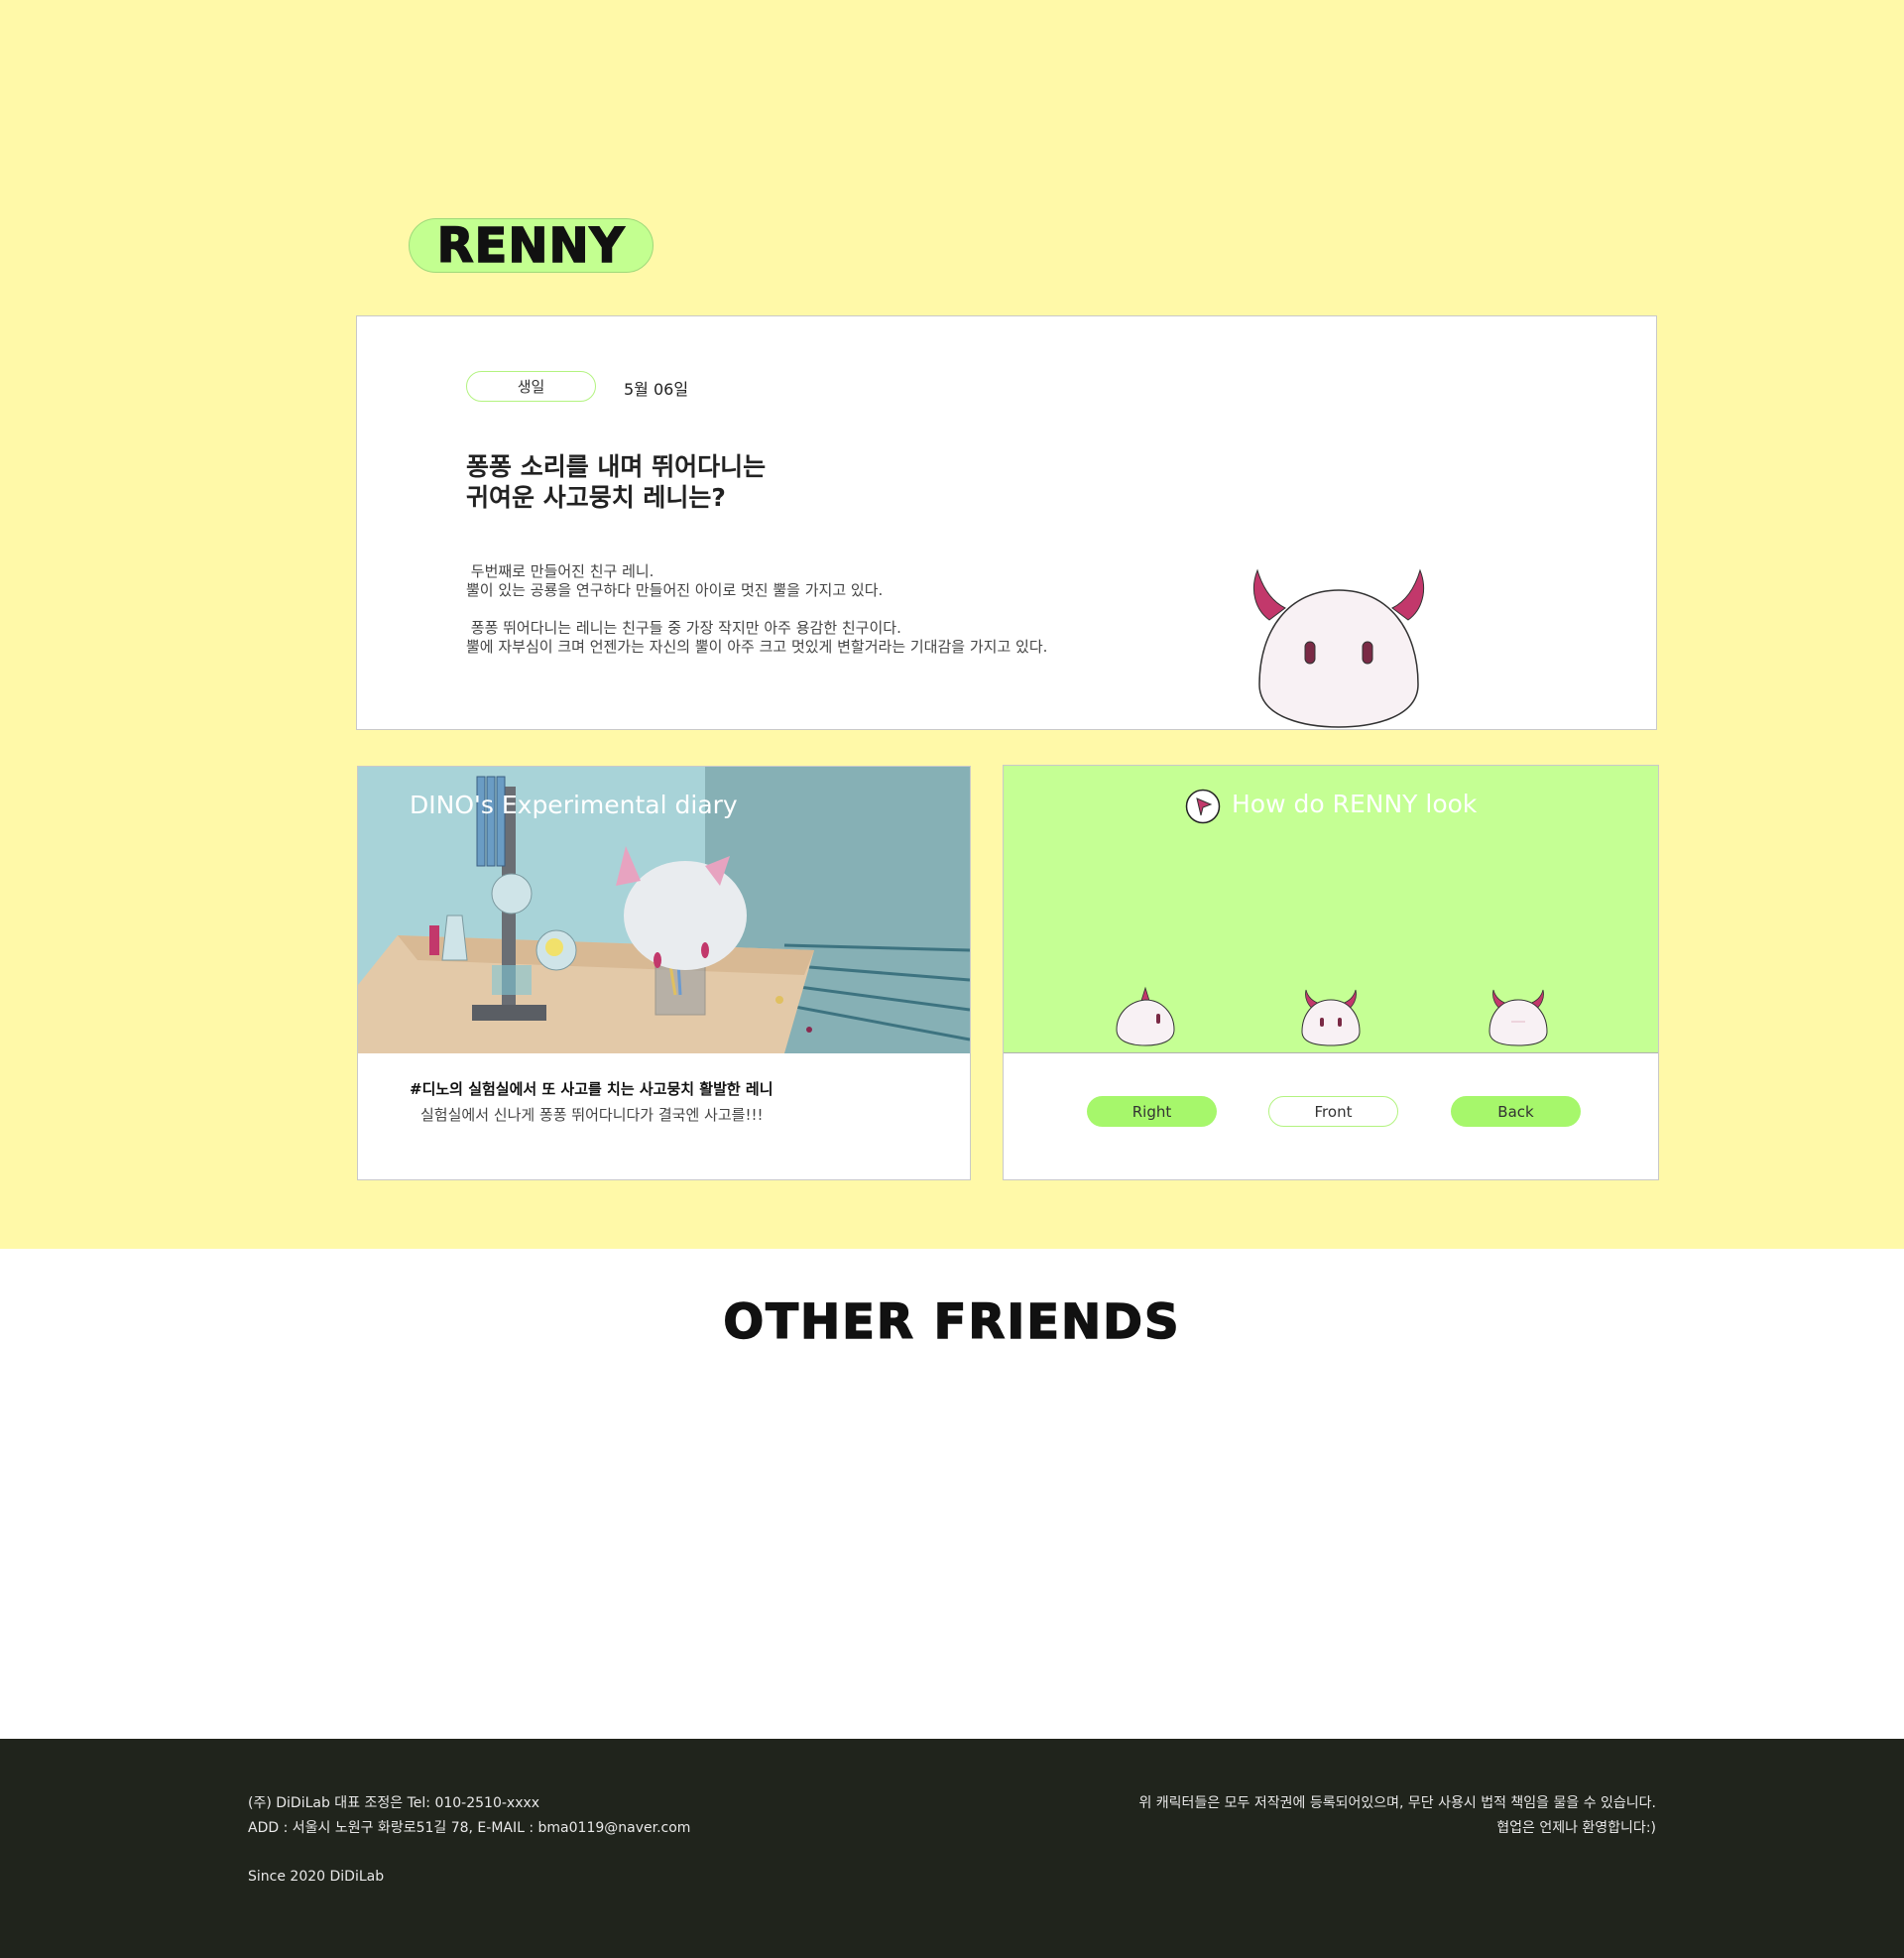 This screenshot has height=1958, width=1904. What do you see at coordinates (1518, 1017) in the screenshot?
I see `renny-back-view` at bounding box center [1518, 1017].